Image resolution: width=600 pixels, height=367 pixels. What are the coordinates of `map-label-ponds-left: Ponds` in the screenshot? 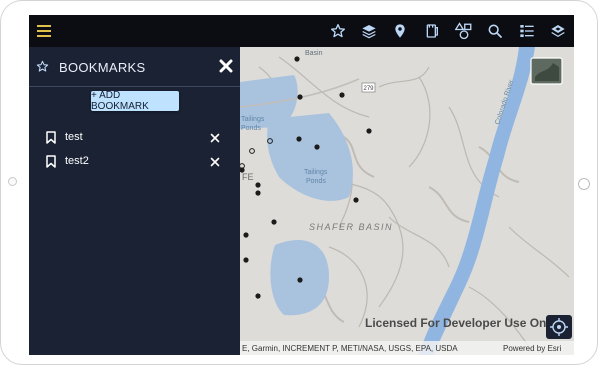 It's located at (251, 128).